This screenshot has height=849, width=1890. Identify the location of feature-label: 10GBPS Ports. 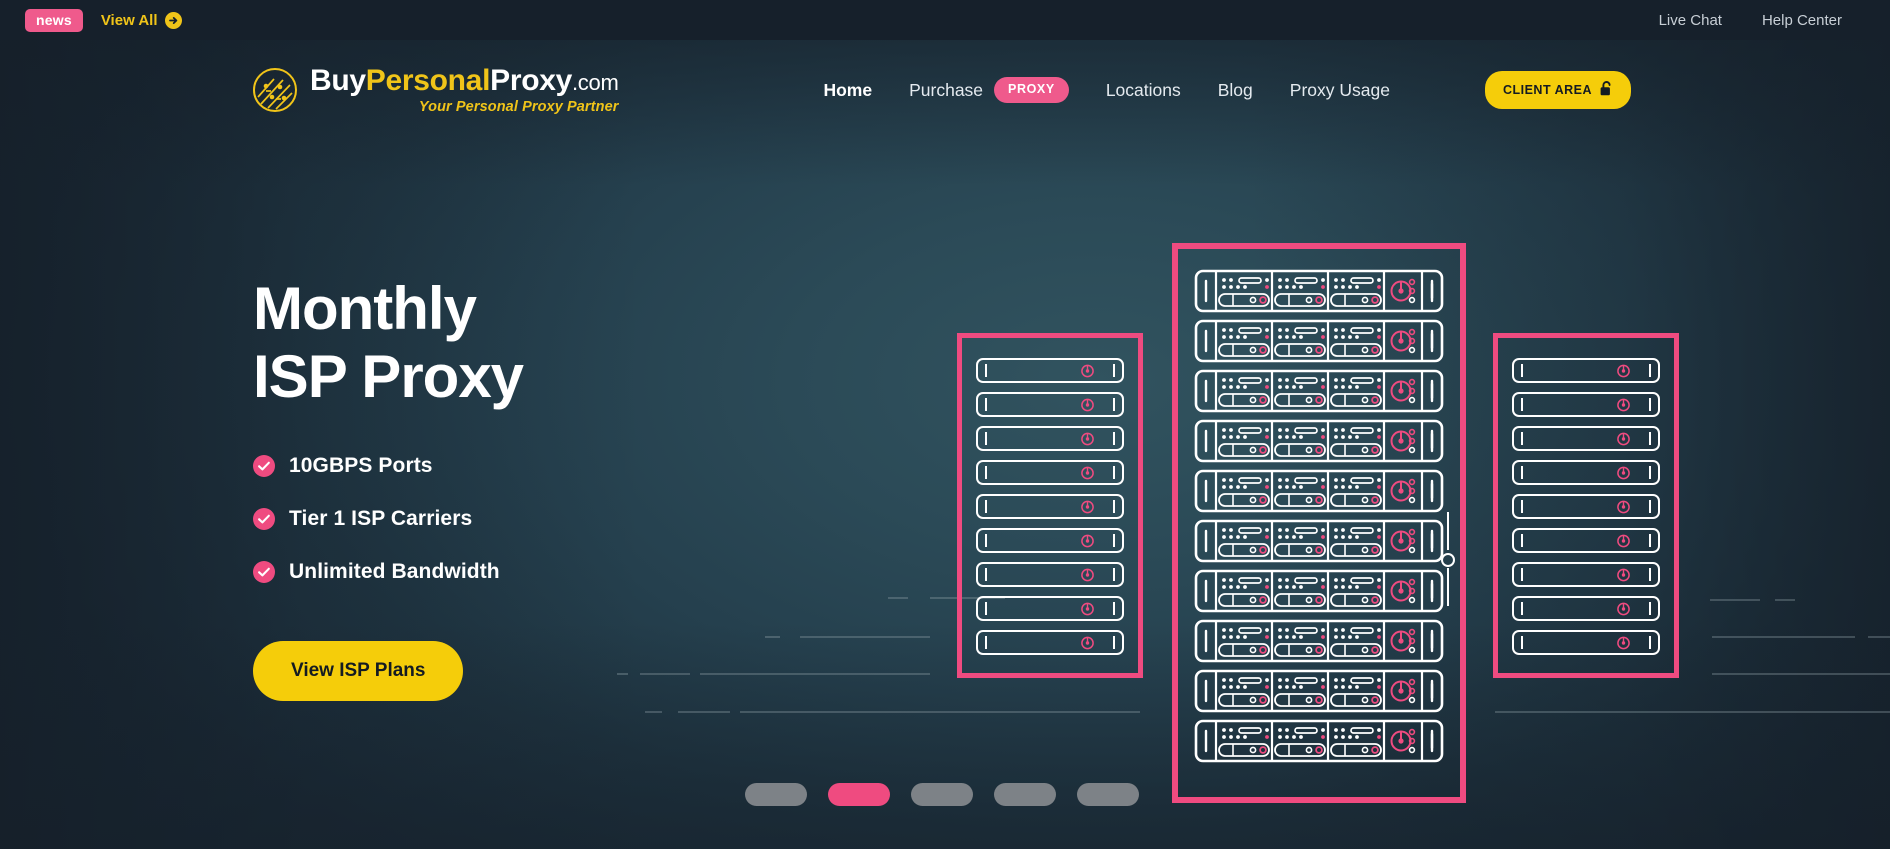
(361, 465).